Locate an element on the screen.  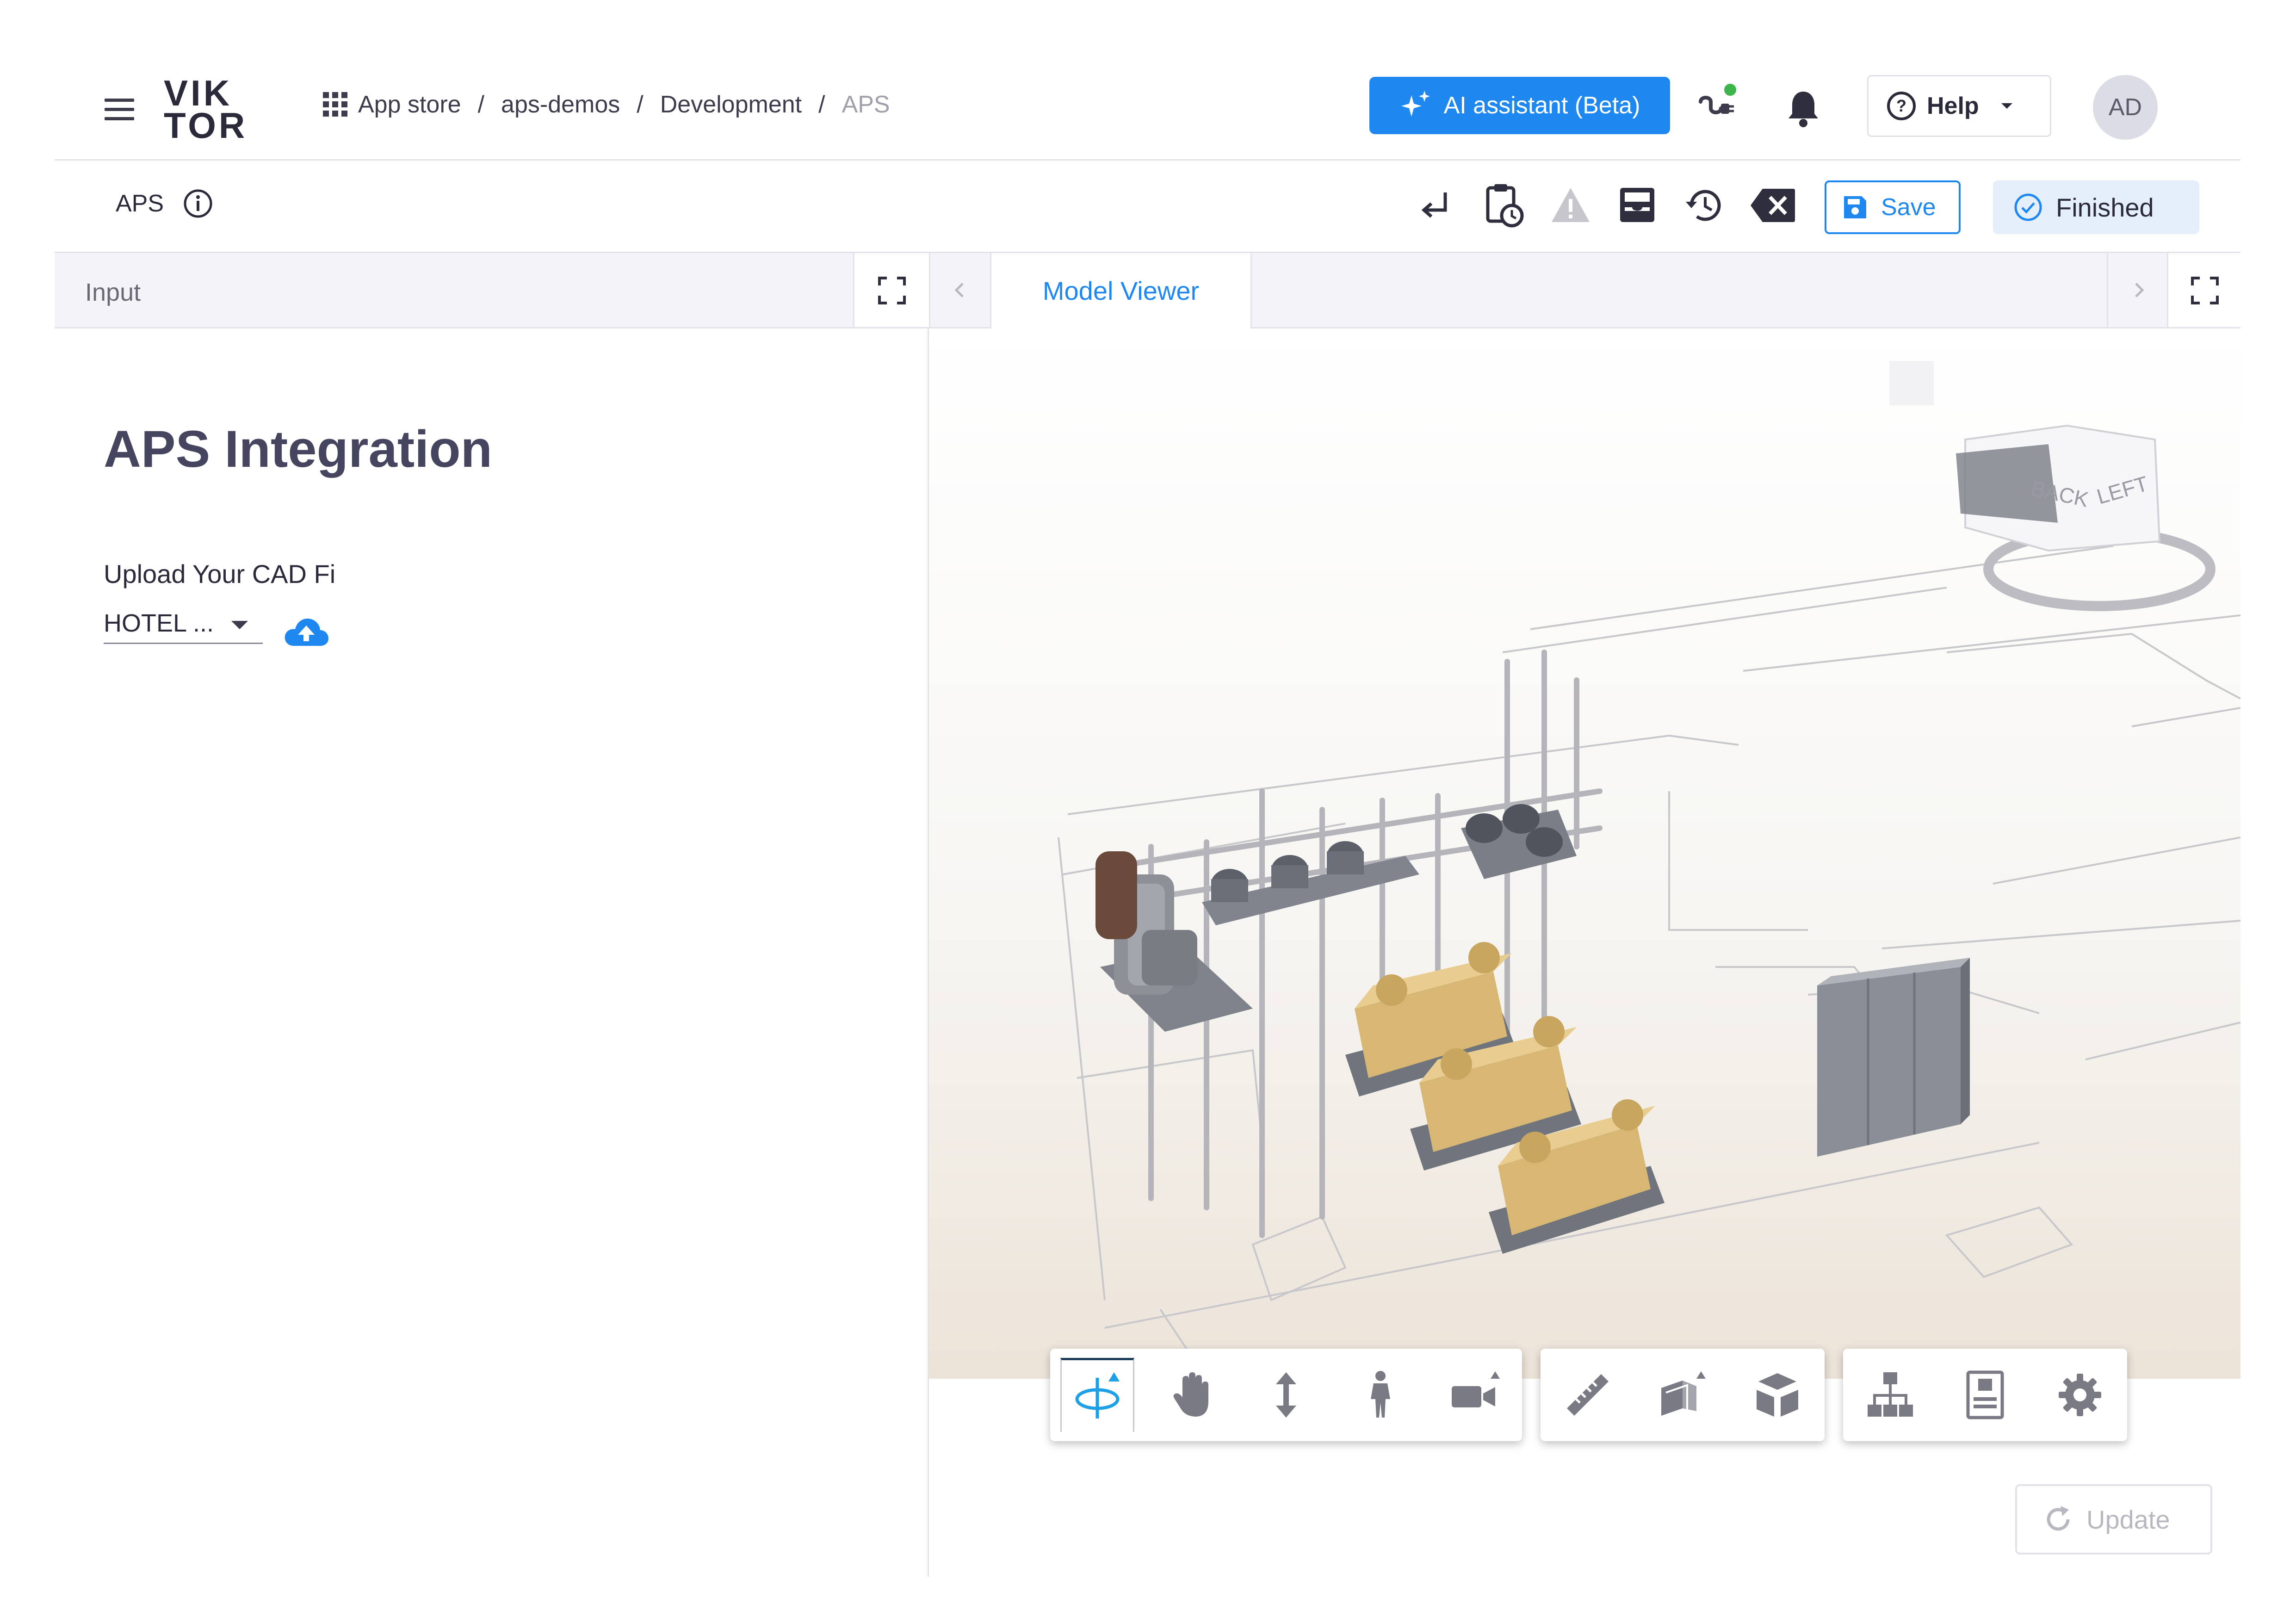
explode-tool is located at coordinates (1777, 1395).